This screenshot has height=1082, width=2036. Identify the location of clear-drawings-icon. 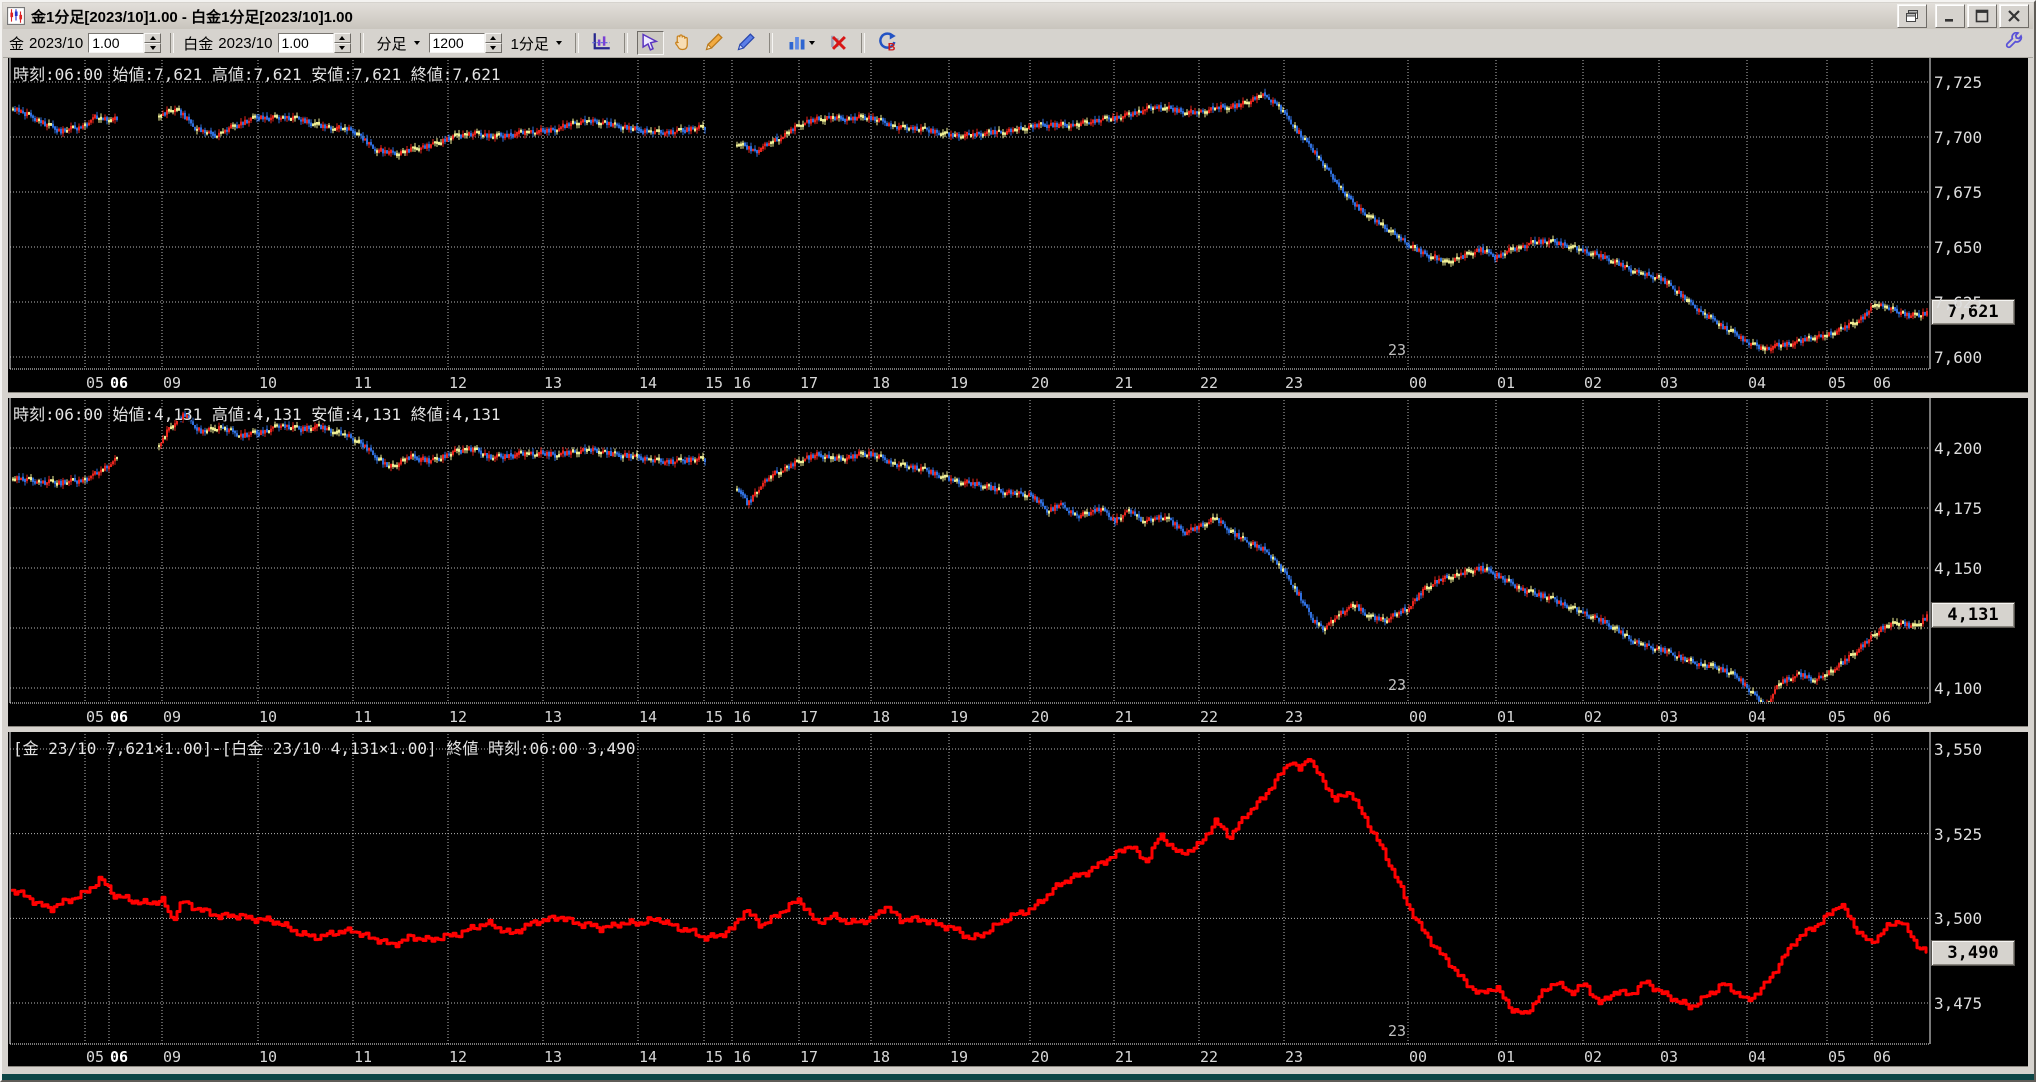
(838, 43).